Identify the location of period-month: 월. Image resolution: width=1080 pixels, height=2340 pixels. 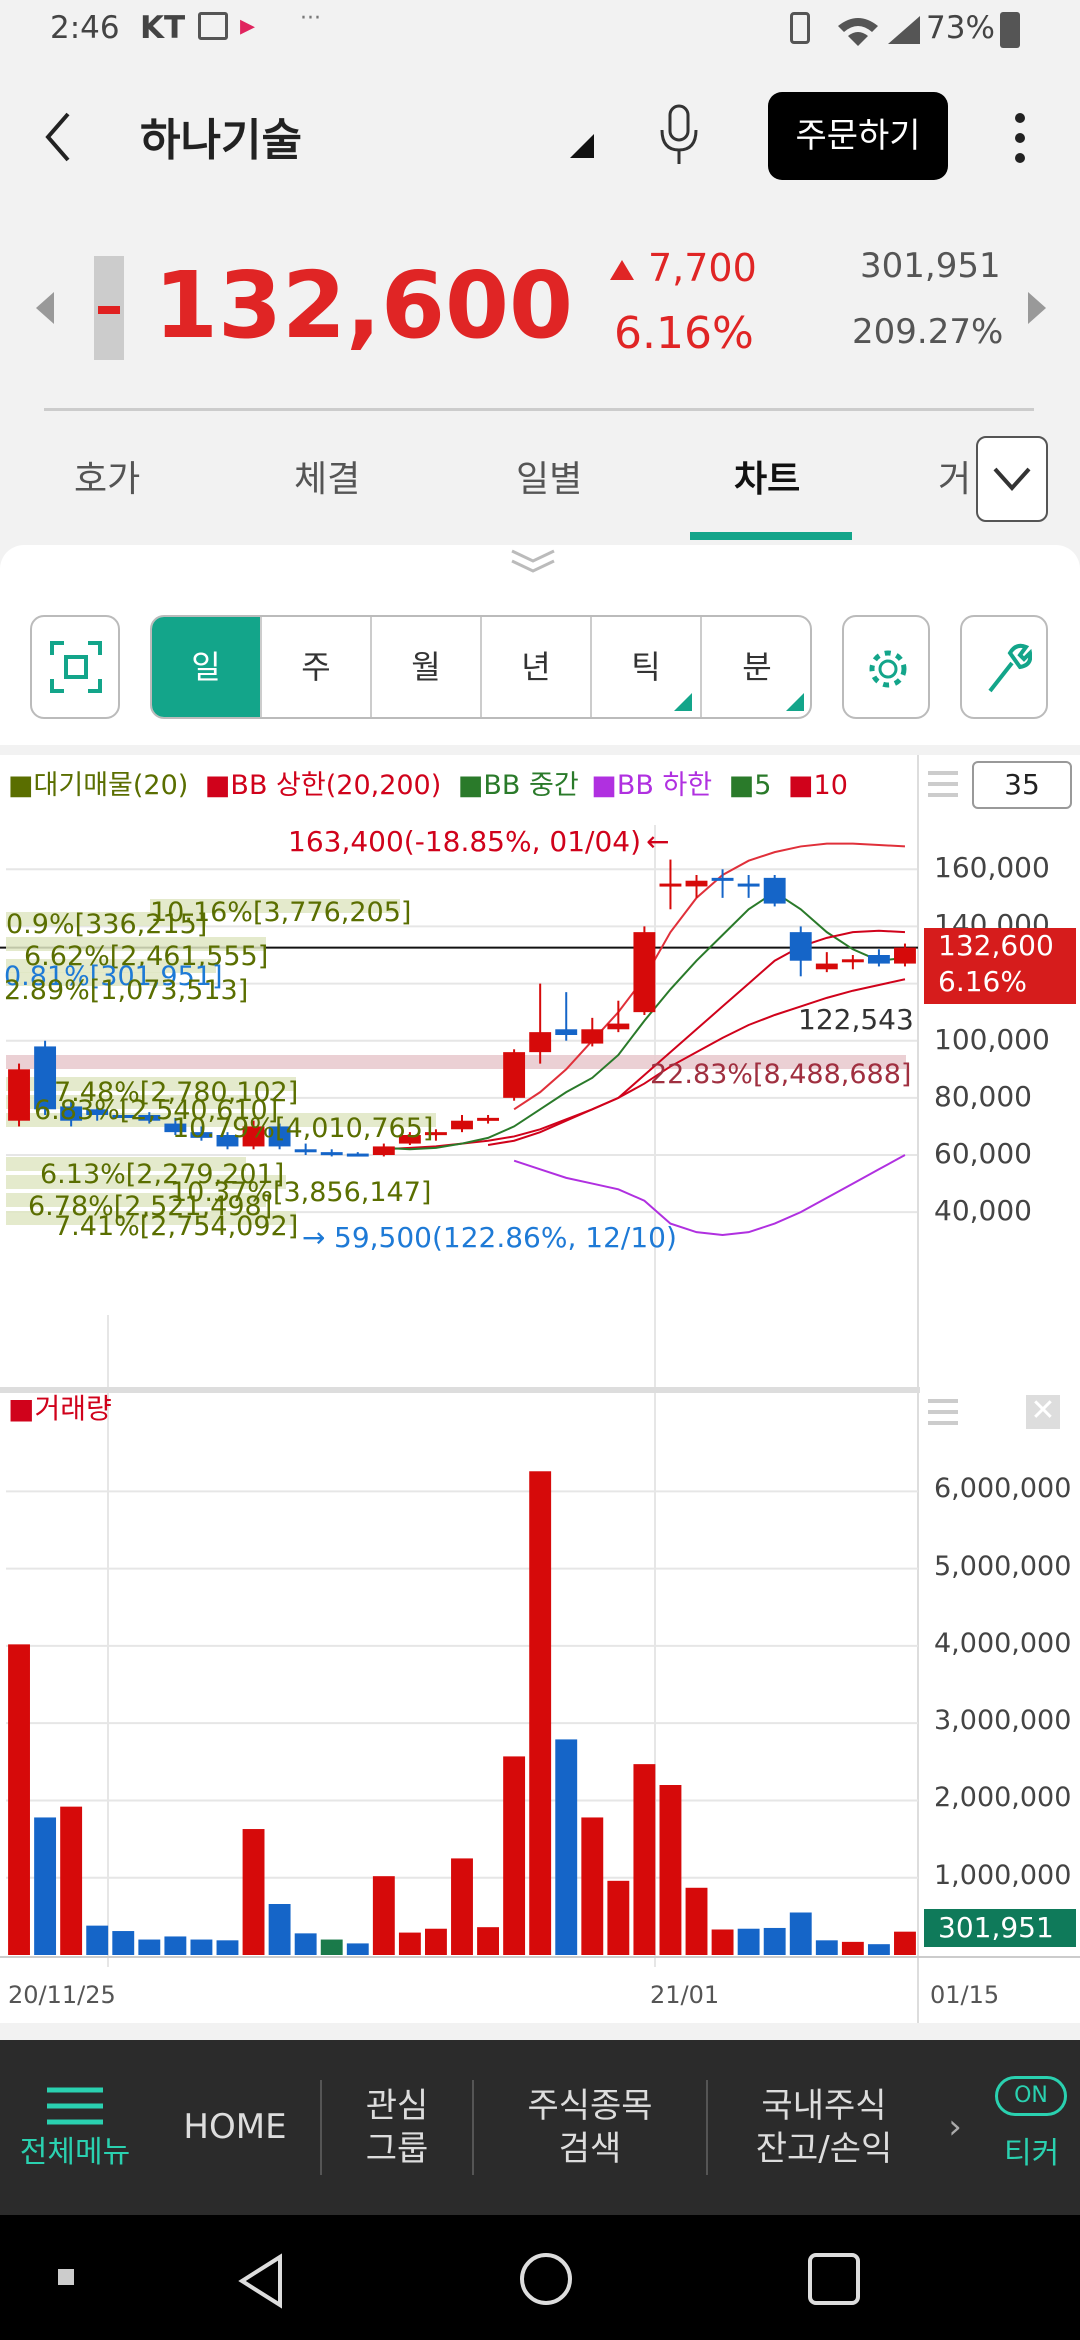
(427, 667).